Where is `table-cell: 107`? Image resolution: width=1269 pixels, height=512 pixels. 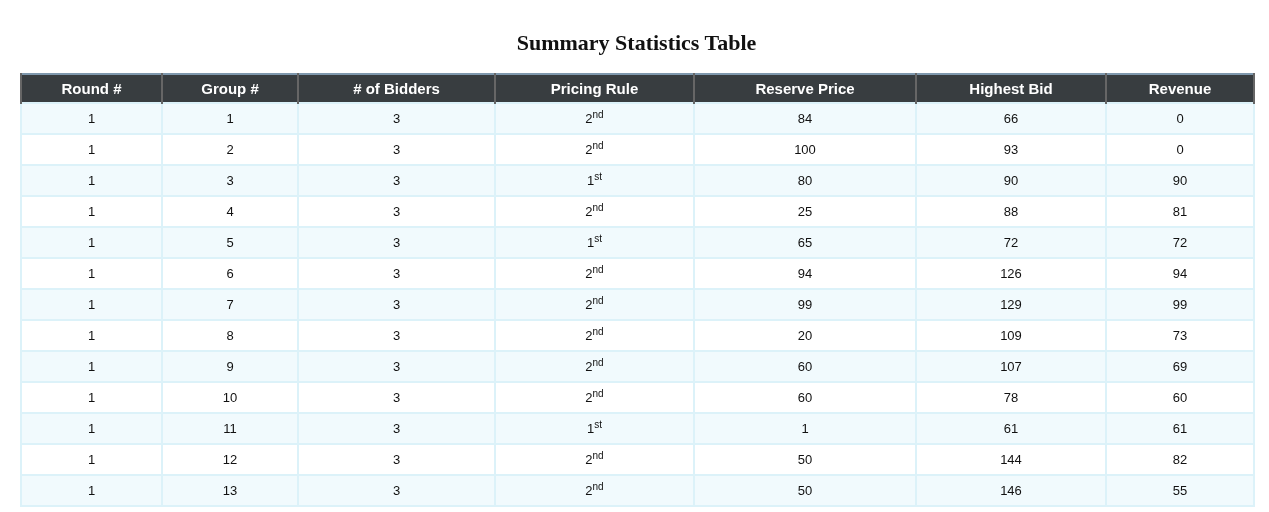 table-cell: 107 is located at coordinates (1011, 367).